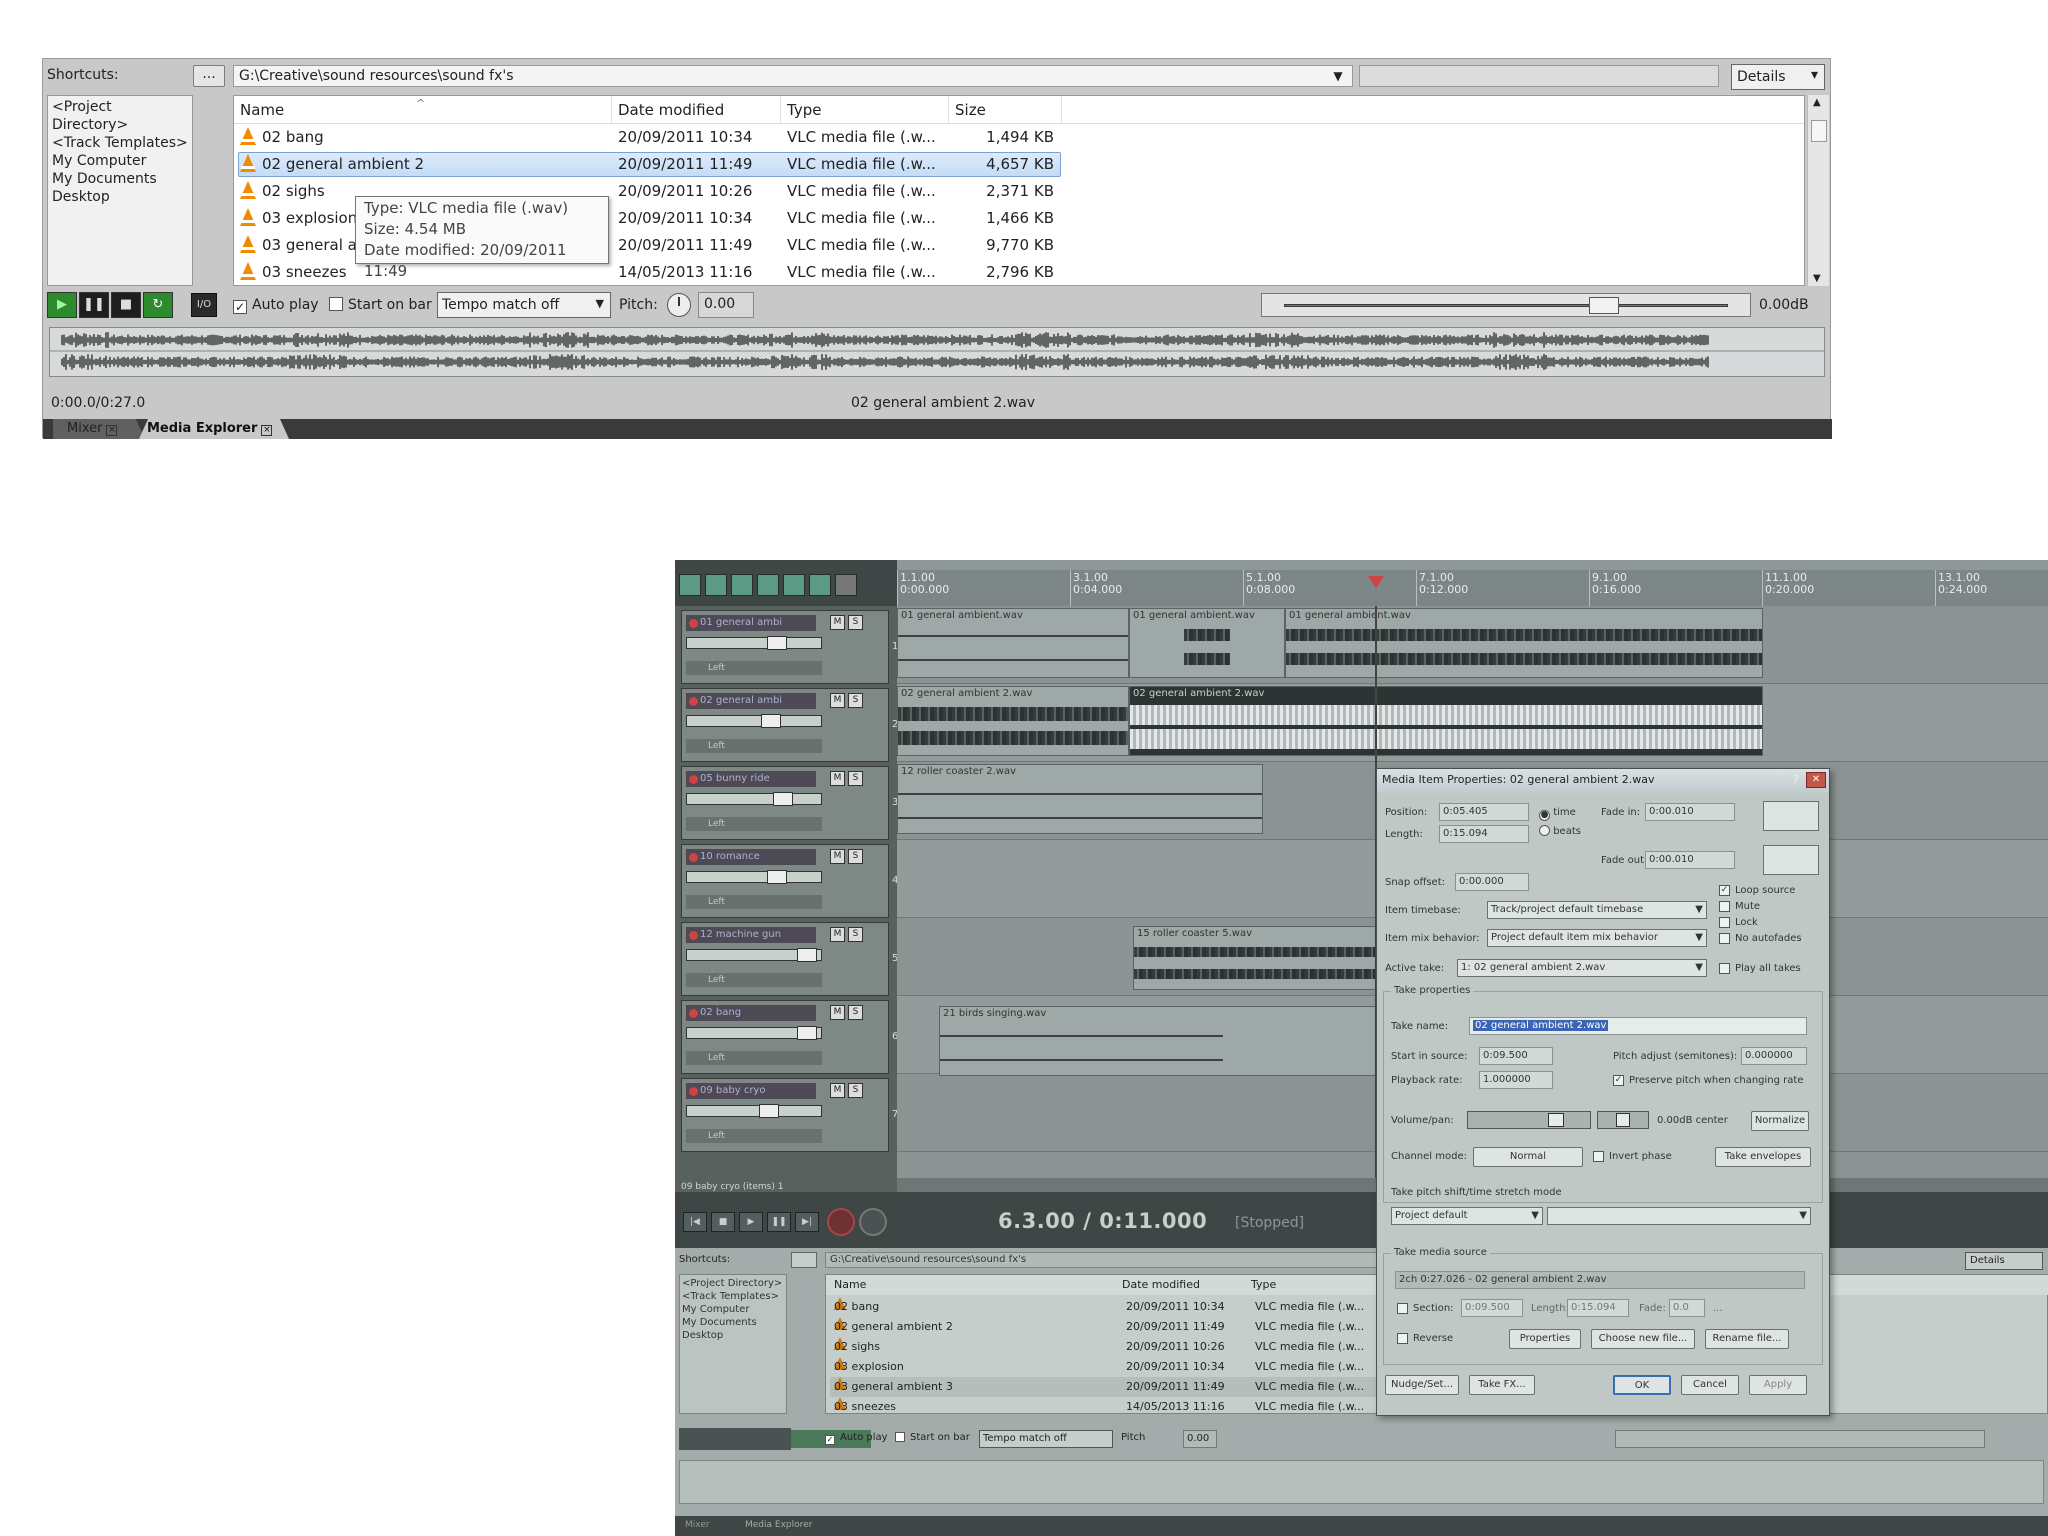 This screenshot has width=2048, height=1536. I want to click on pitch-knob, so click(679, 305).